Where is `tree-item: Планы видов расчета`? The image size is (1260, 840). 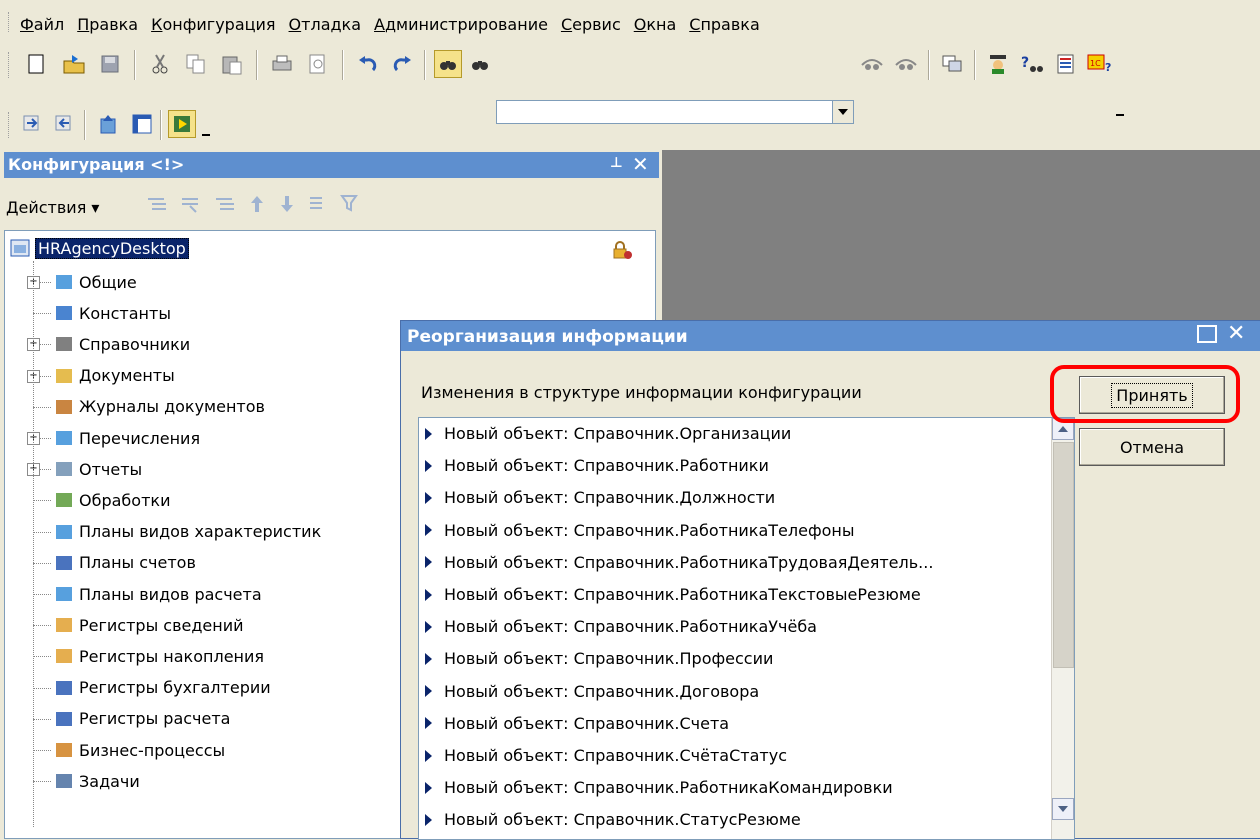
tree-item: Планы видов расчета is located at coordinates (157, 594).